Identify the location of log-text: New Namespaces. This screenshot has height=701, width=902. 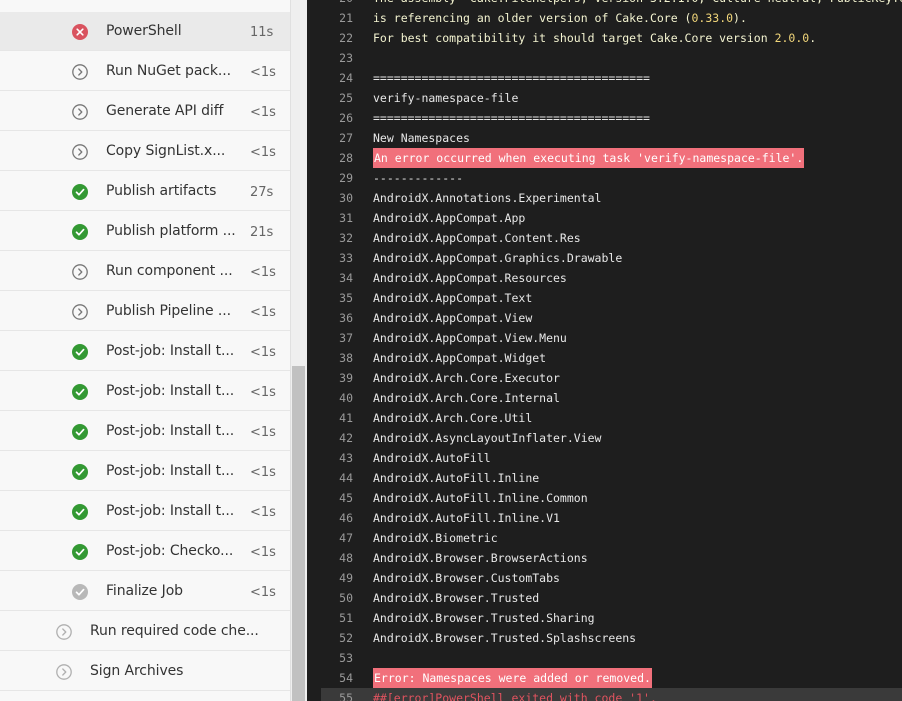
(421, 138).